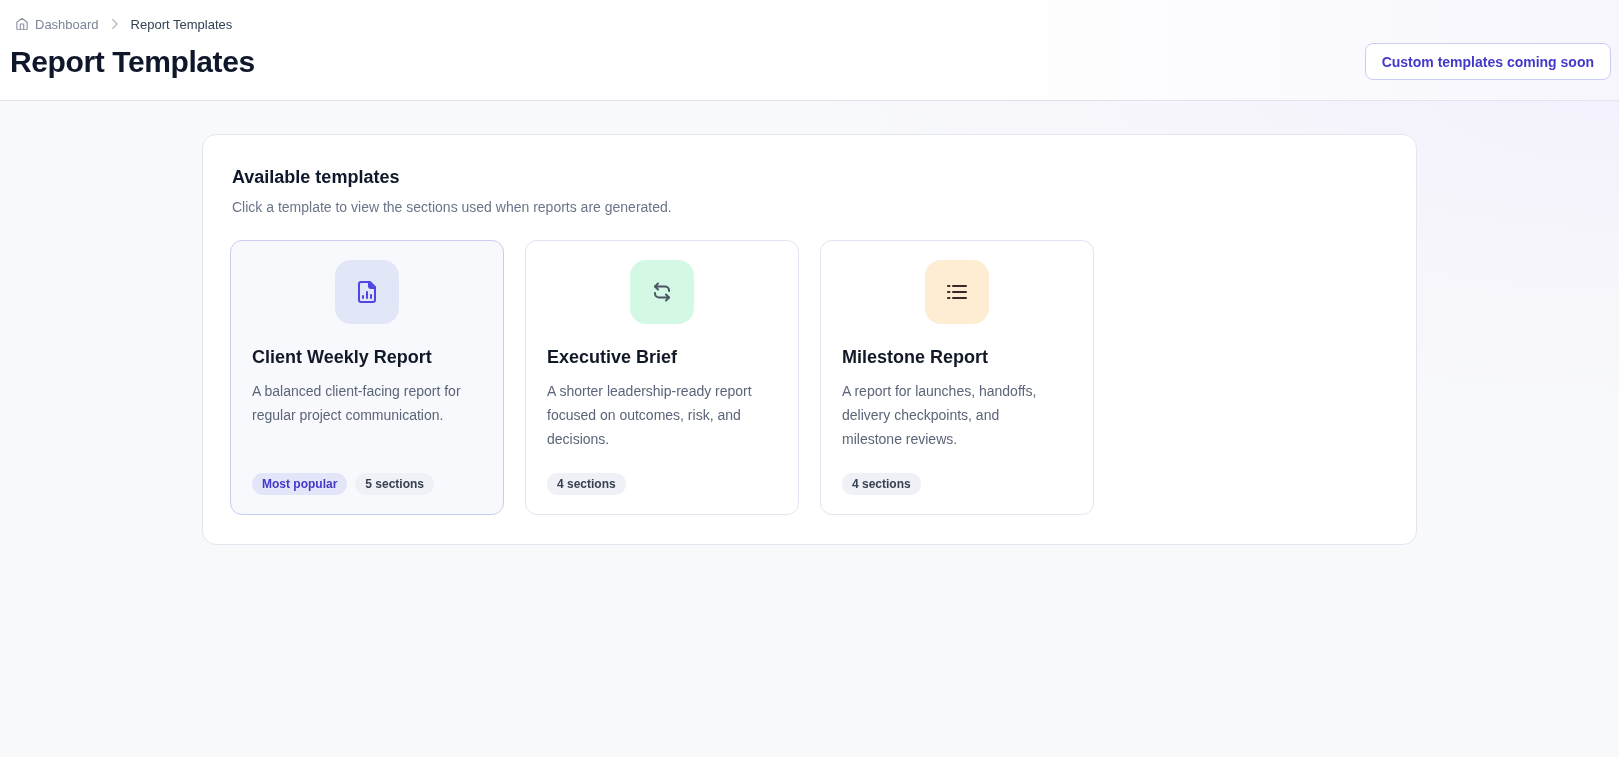 The height and width of the screenshot is (757, 1619). I want to click on card-title: Client Weekly Report, so click(342, 357).